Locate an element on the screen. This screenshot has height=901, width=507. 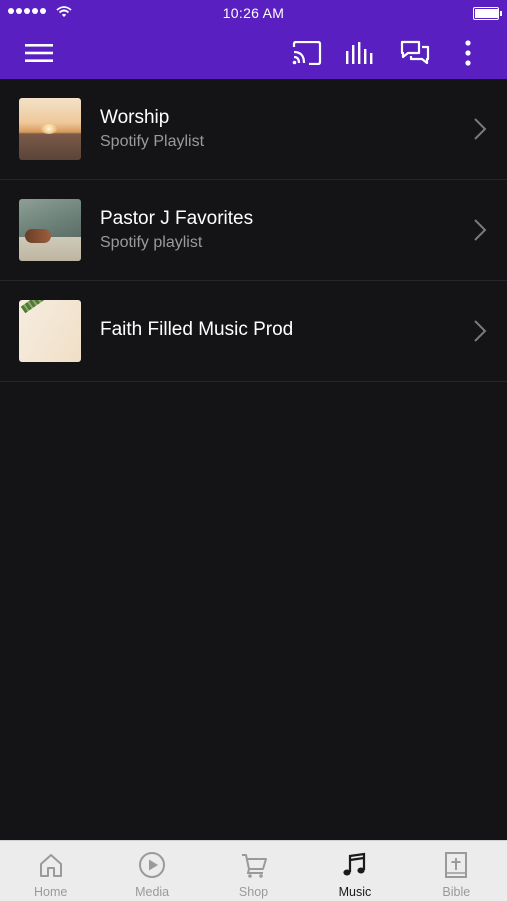
tab-shop: Shop is located at coordinates (253, 871).